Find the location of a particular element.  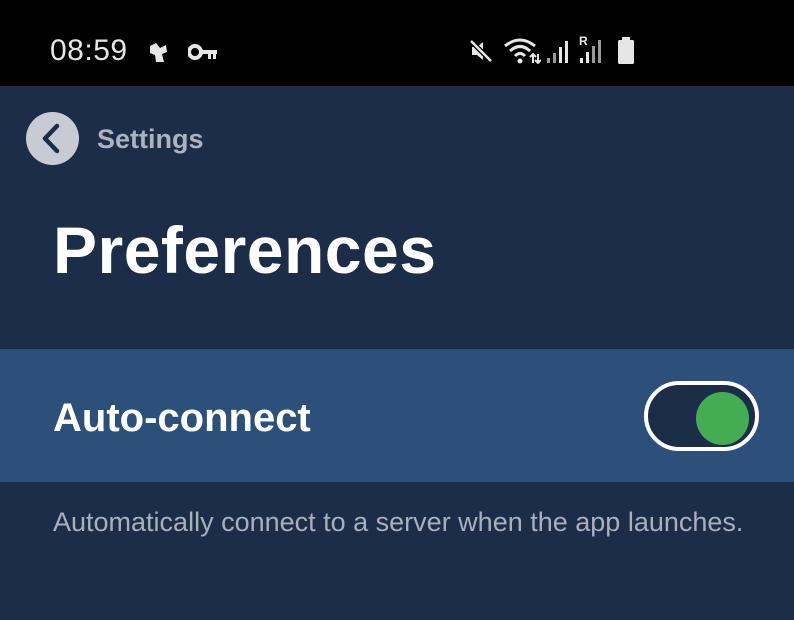

vpn-key-icon is located at coordinates (203, 52).